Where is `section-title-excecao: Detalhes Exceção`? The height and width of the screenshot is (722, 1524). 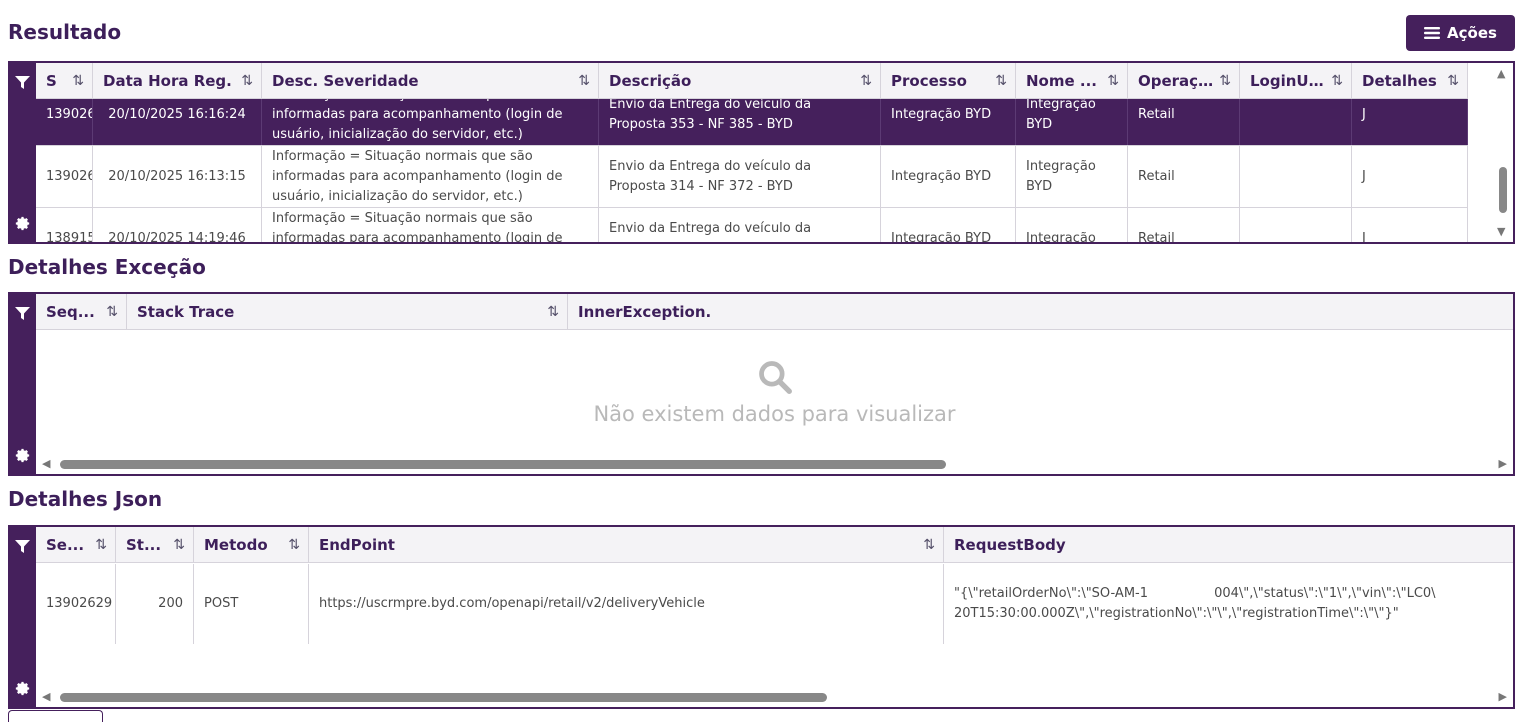 section-title-excecao: Detalhes Exceção is located at coordinates (107, 267).